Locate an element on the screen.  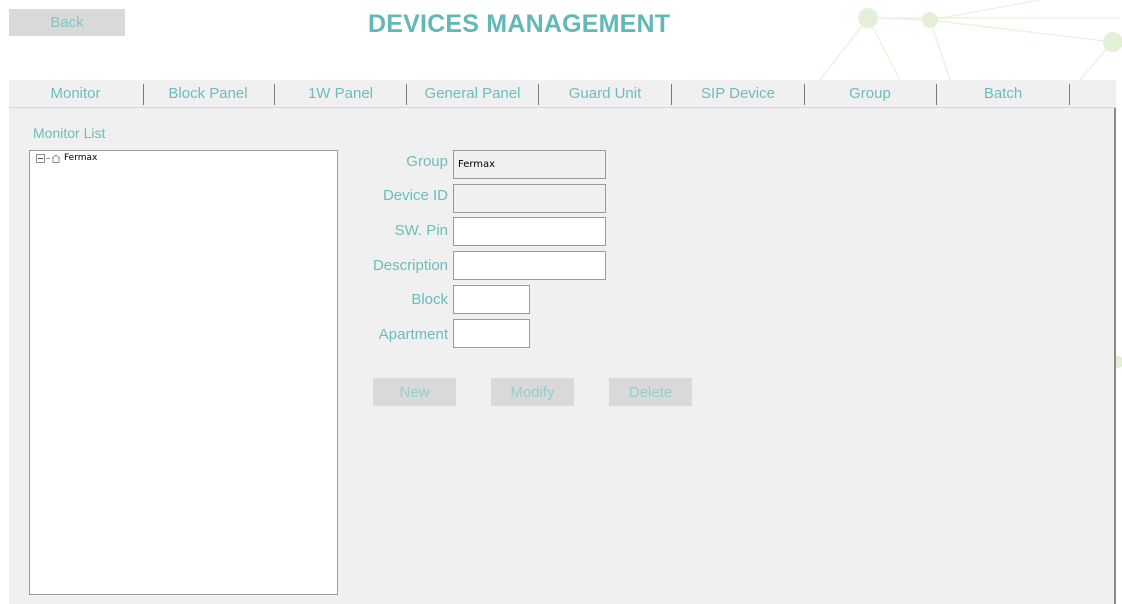
sw-pin-input is located at coordinates (531, 231).